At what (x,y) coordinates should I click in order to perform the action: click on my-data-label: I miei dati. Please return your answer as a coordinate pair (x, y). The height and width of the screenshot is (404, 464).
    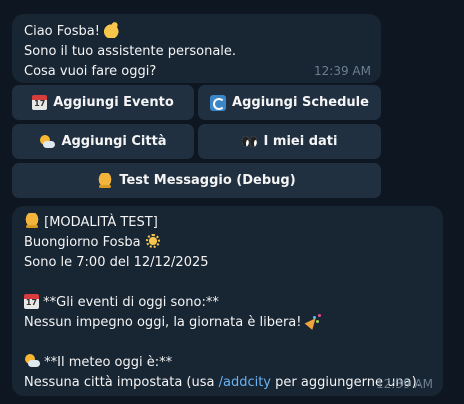
    Looking at the image, I should click on (300, 141).